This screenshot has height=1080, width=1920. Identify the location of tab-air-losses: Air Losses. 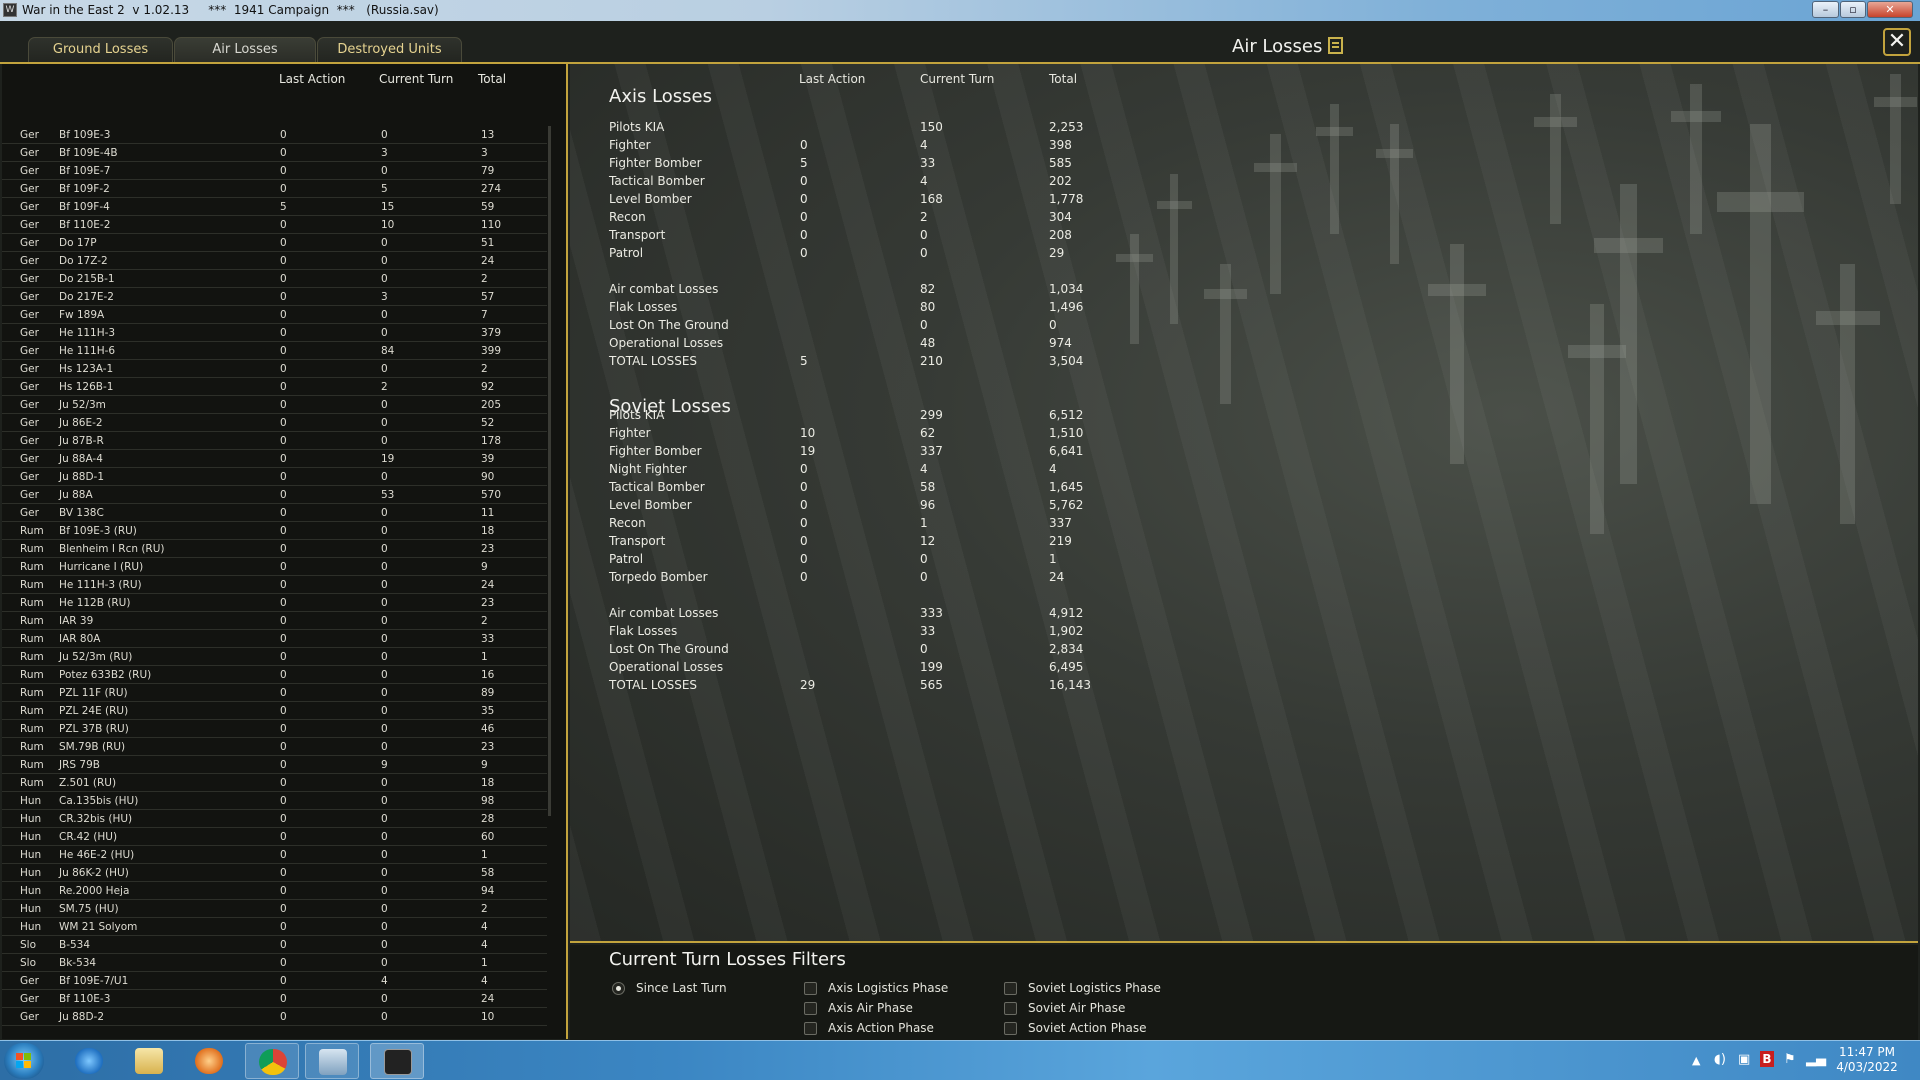
(245, 49).